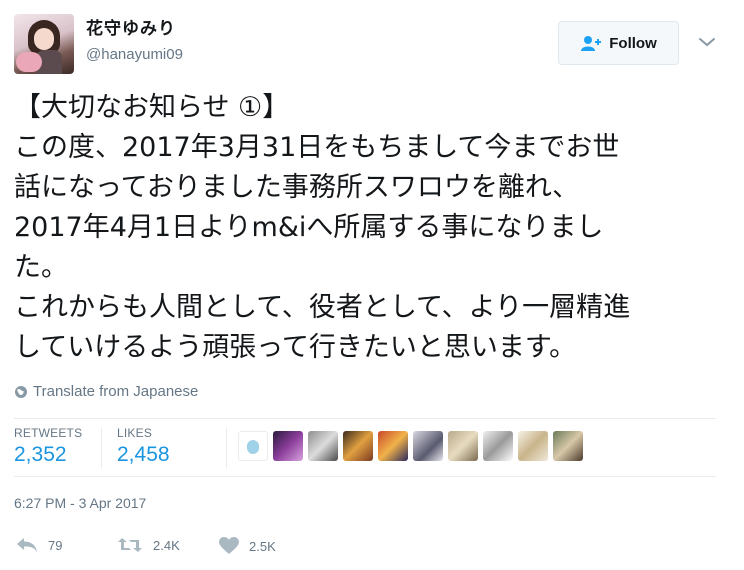 The height and width of the screenshot is (570, 744). What do you see at coordinates (295, 347) in the screenshot?
I see `tweet-line: していけるよう頑張って行きたいと思います。` at bounding box center [295, 347].